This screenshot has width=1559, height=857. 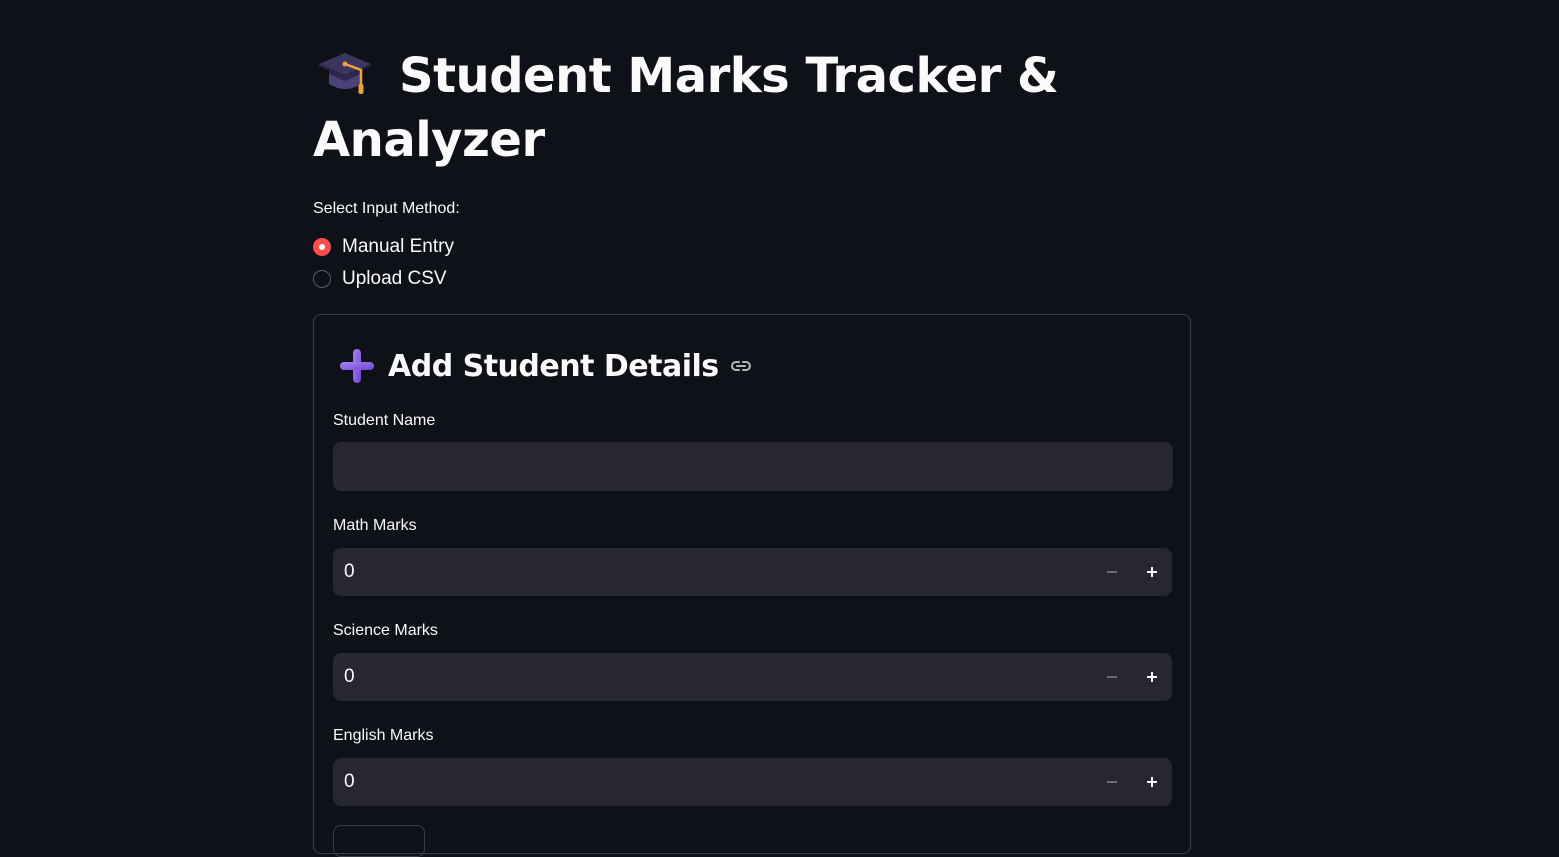 I want to click on english-increment-button, so click(x=1152, y=782).